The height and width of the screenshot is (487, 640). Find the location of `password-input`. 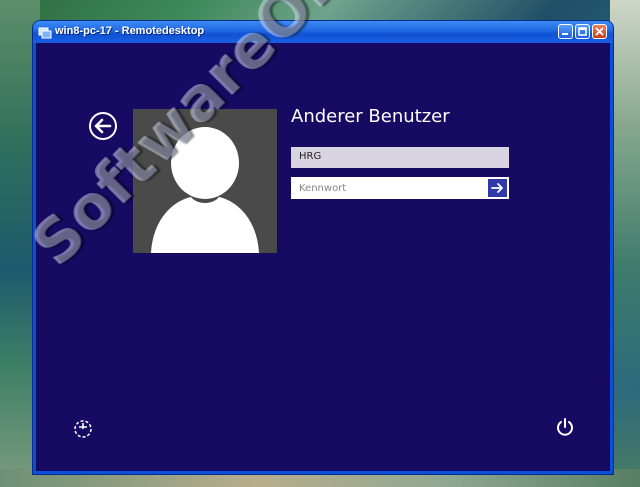

password-input is located at coordinates (389, 188).